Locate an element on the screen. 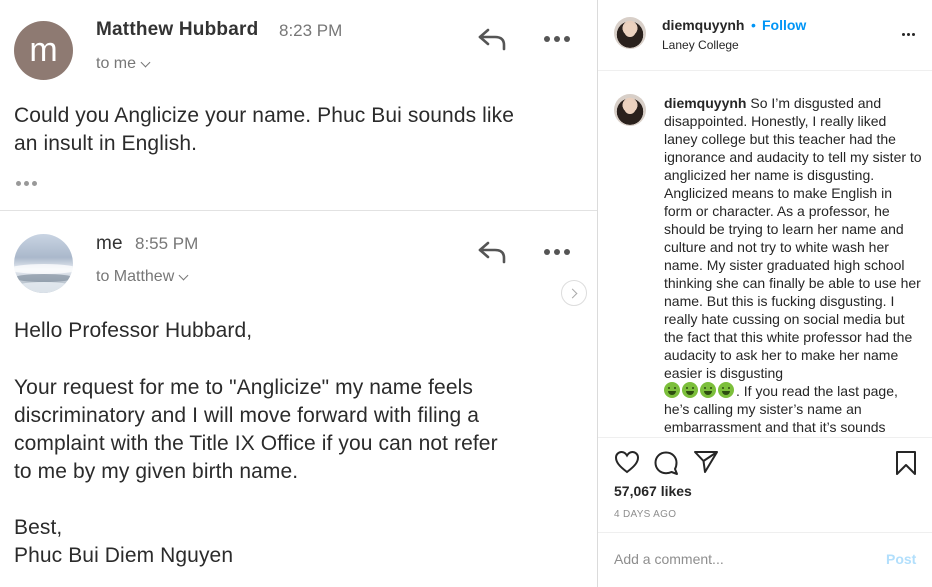 This screenshot has height=587, width=932. add-comment-input is located at coordinates (734, 559).